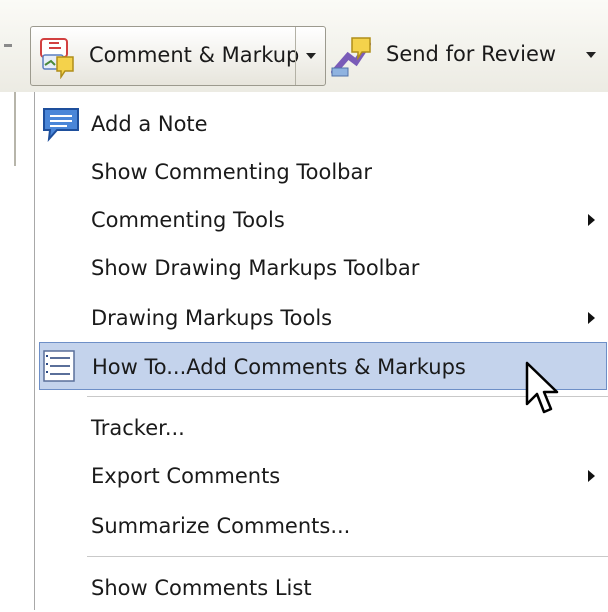 Image resolution: width=608 pixels, height=612 pixels. I want to click on note-icon, so click(61, 125).